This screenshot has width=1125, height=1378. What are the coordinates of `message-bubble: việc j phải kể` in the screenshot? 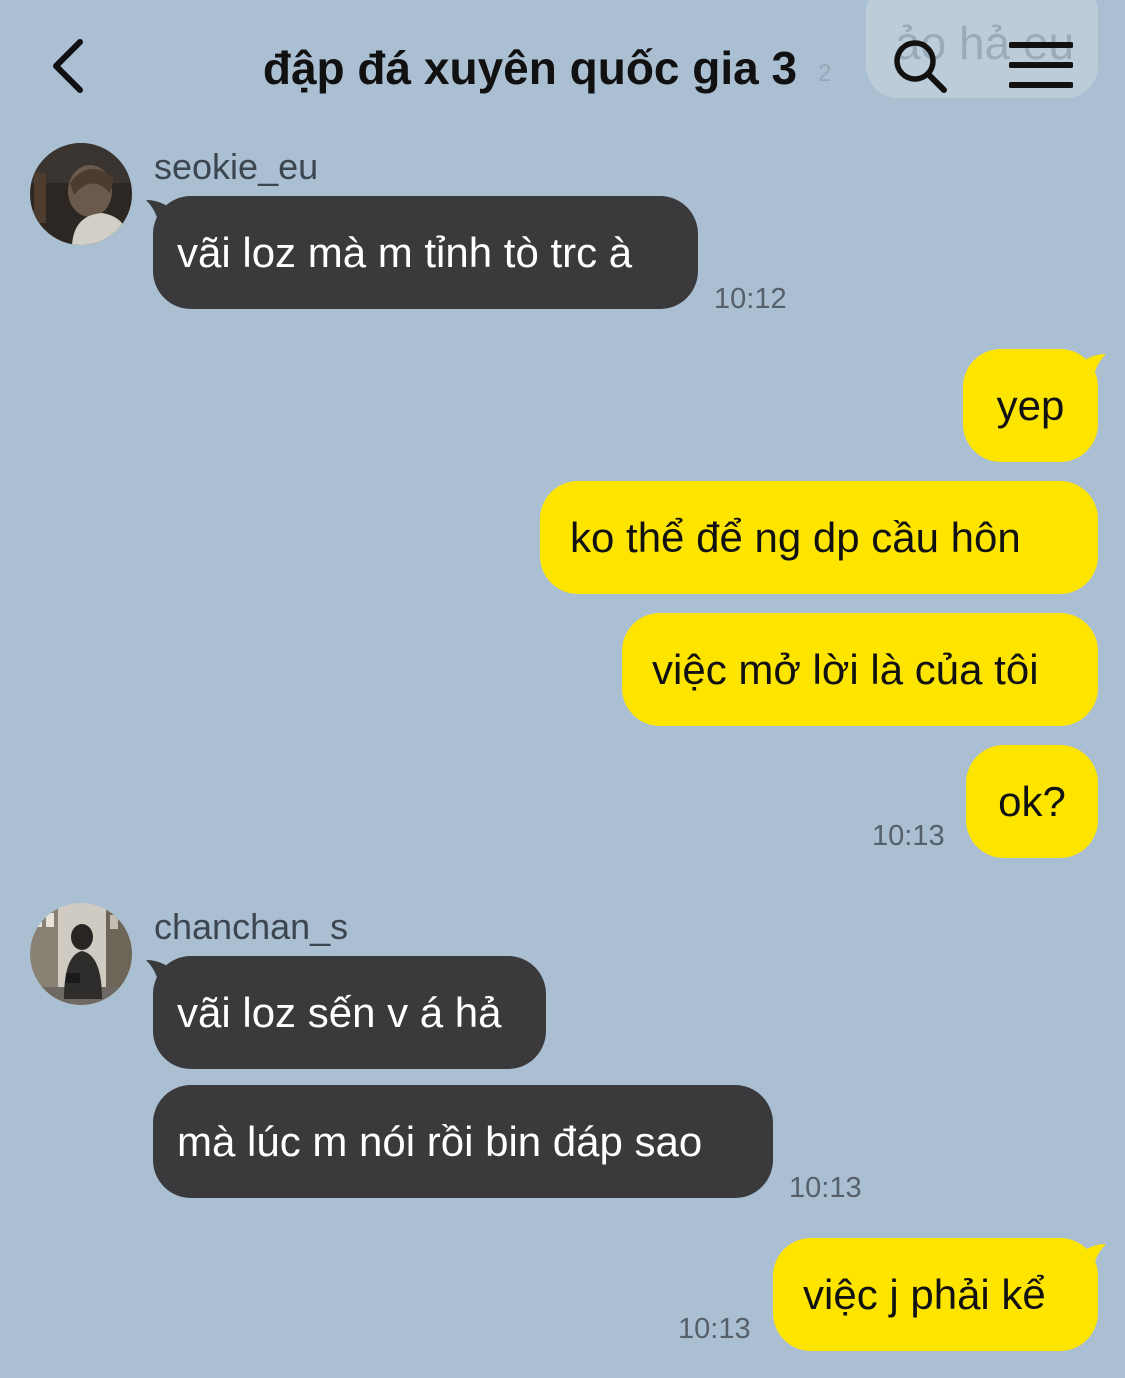 It's located at (935, 1294).